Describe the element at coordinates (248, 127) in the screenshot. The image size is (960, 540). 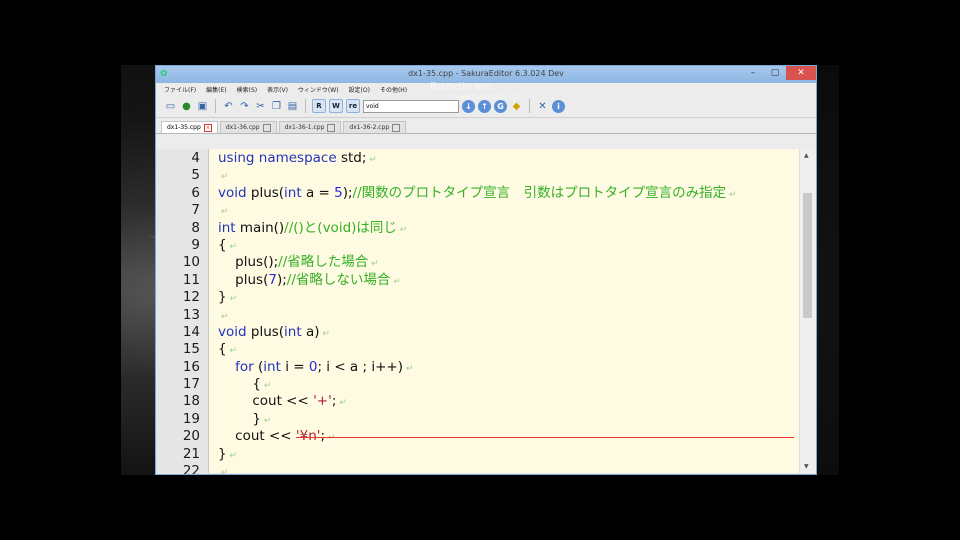
I see `file-tab: dx1-36.cpp` at that location.